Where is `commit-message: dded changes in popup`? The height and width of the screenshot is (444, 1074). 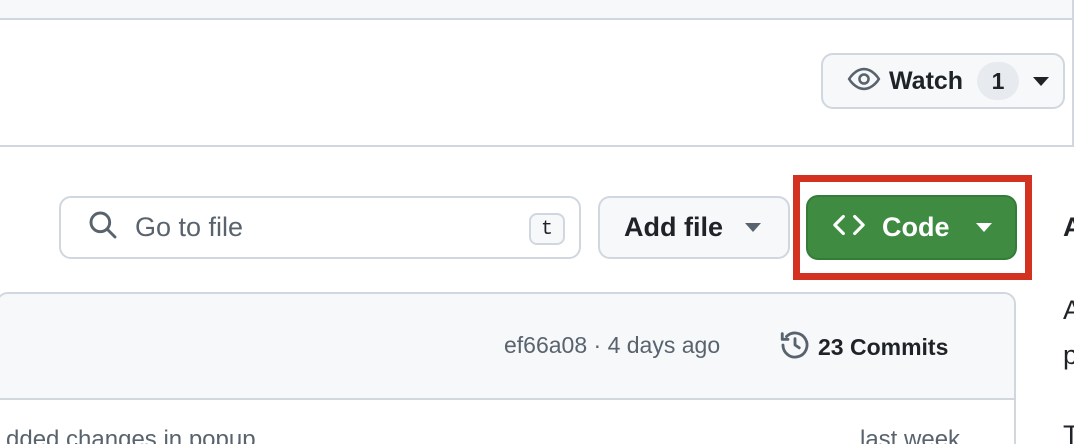
commit-message: dded changes in popup is located at coordinates (131, 435).